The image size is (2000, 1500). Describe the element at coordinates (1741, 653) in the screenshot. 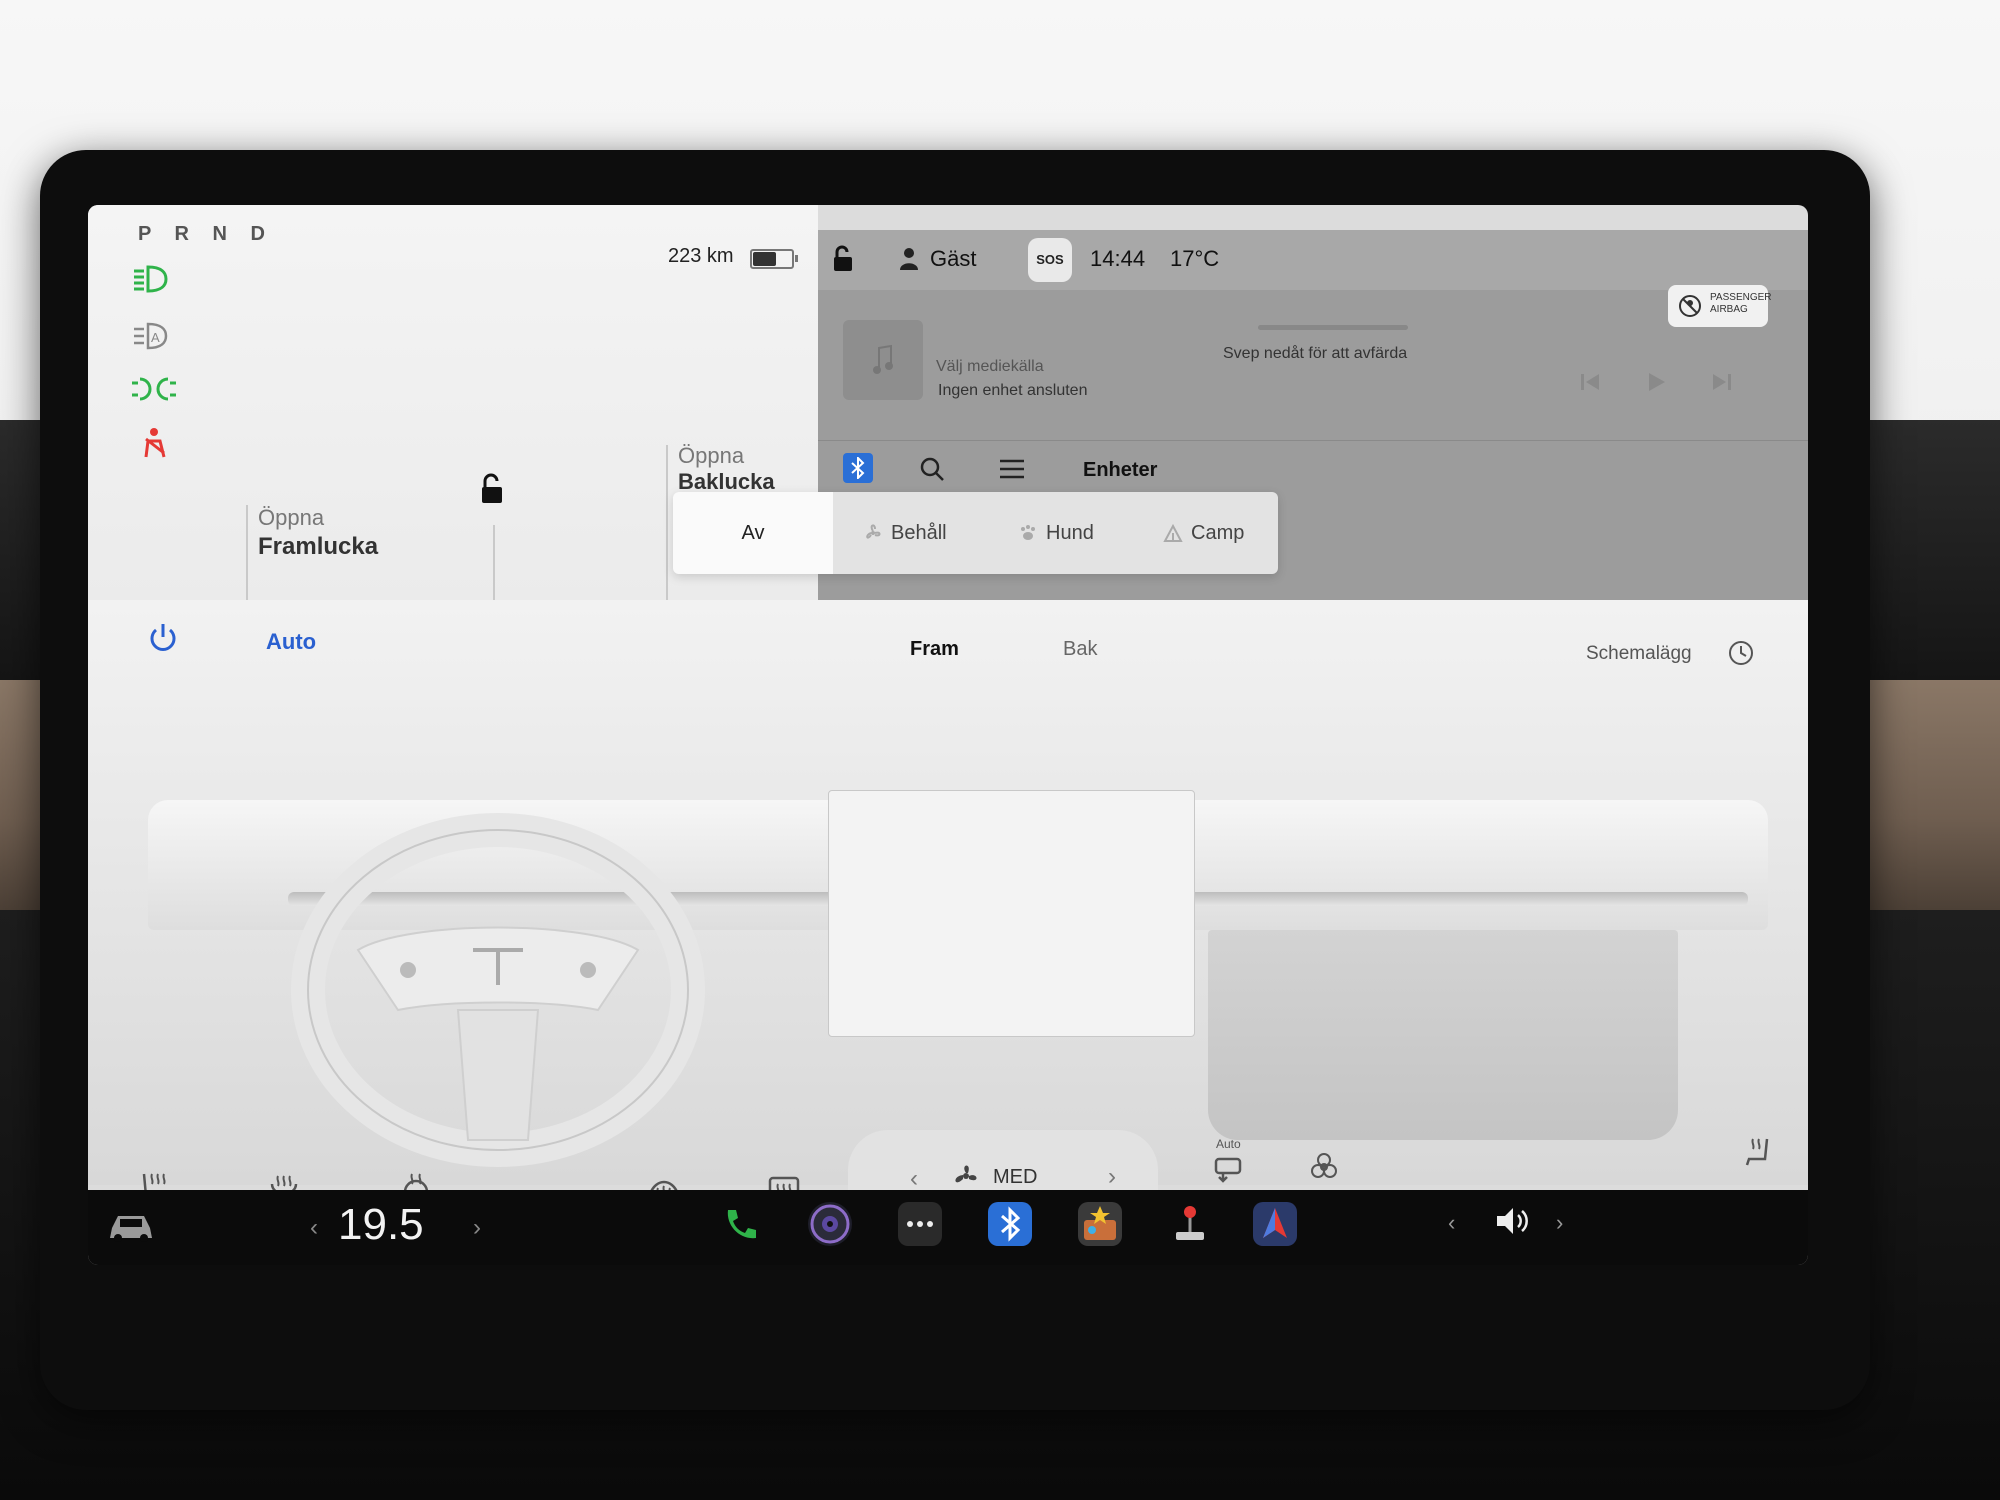

I see `clock-icon` at that location.